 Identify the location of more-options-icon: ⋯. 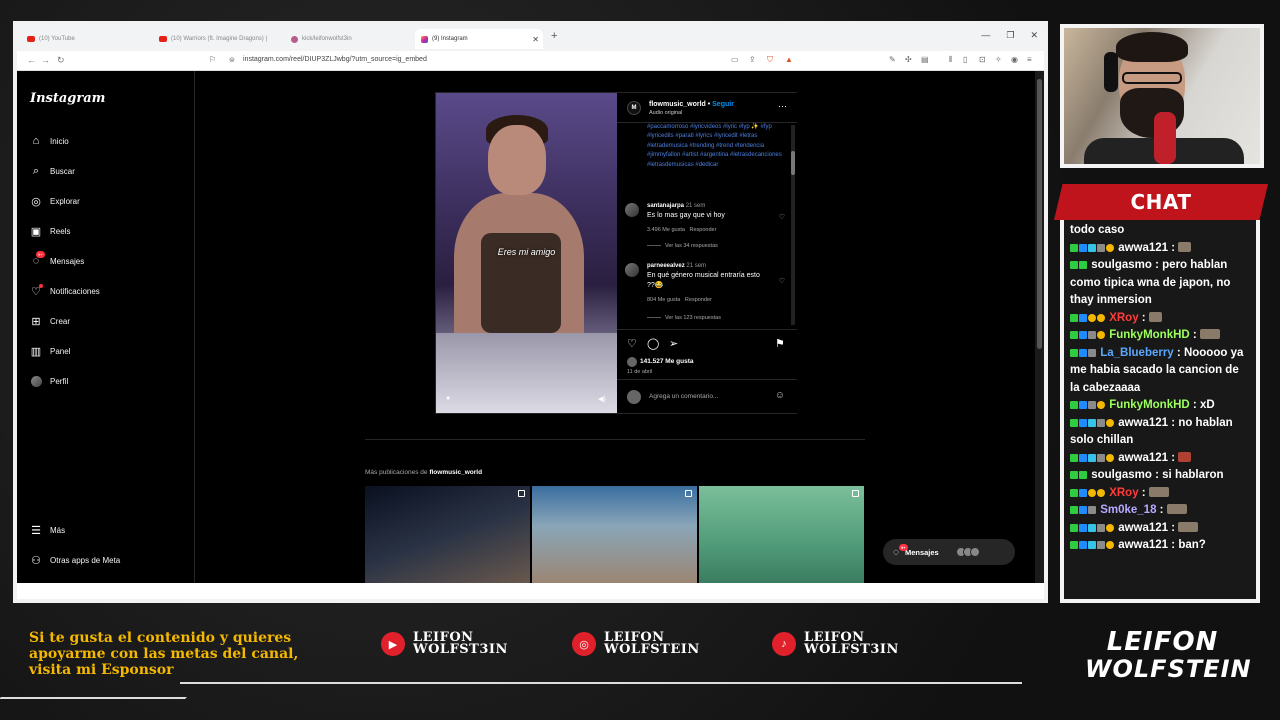
(782, 106).